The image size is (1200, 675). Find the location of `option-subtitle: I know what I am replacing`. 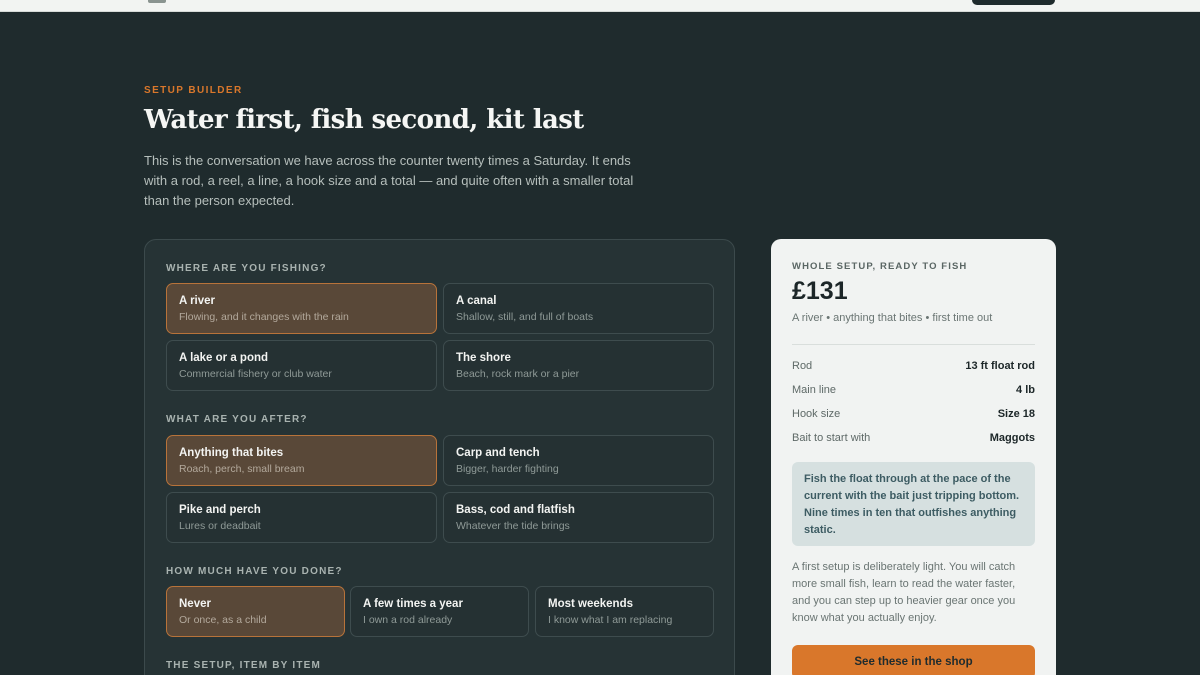

option-subtitle: I know what I am replacing is located at coordinates (610, 620).